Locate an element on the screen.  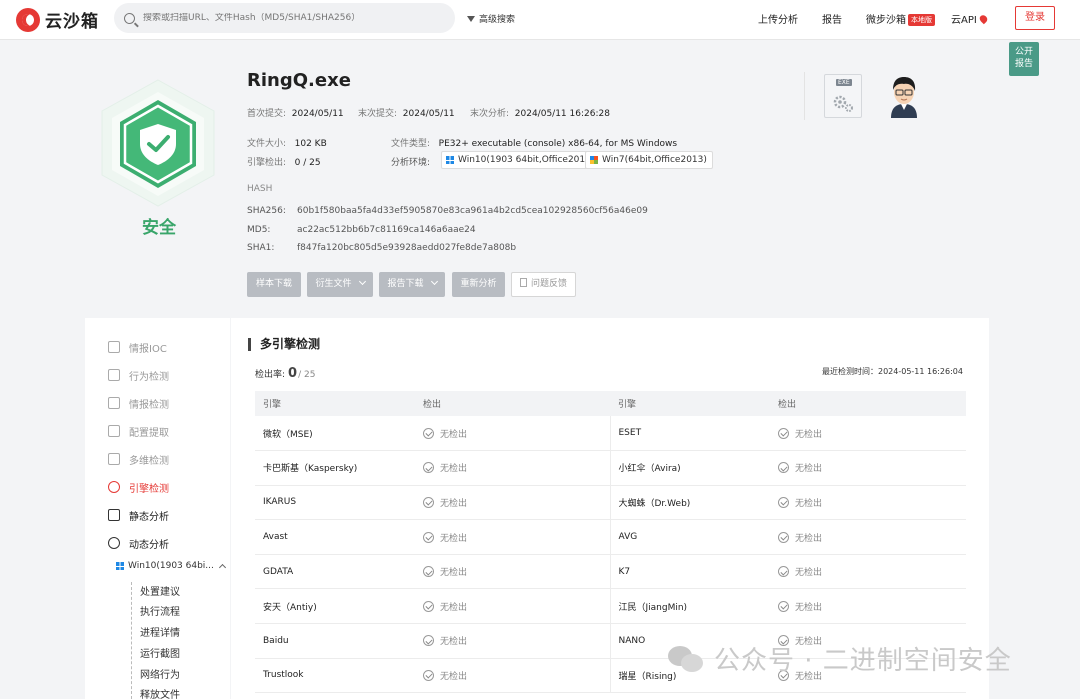
engine-detect-value: 0 / 25 is located at coordinates (307, 163).